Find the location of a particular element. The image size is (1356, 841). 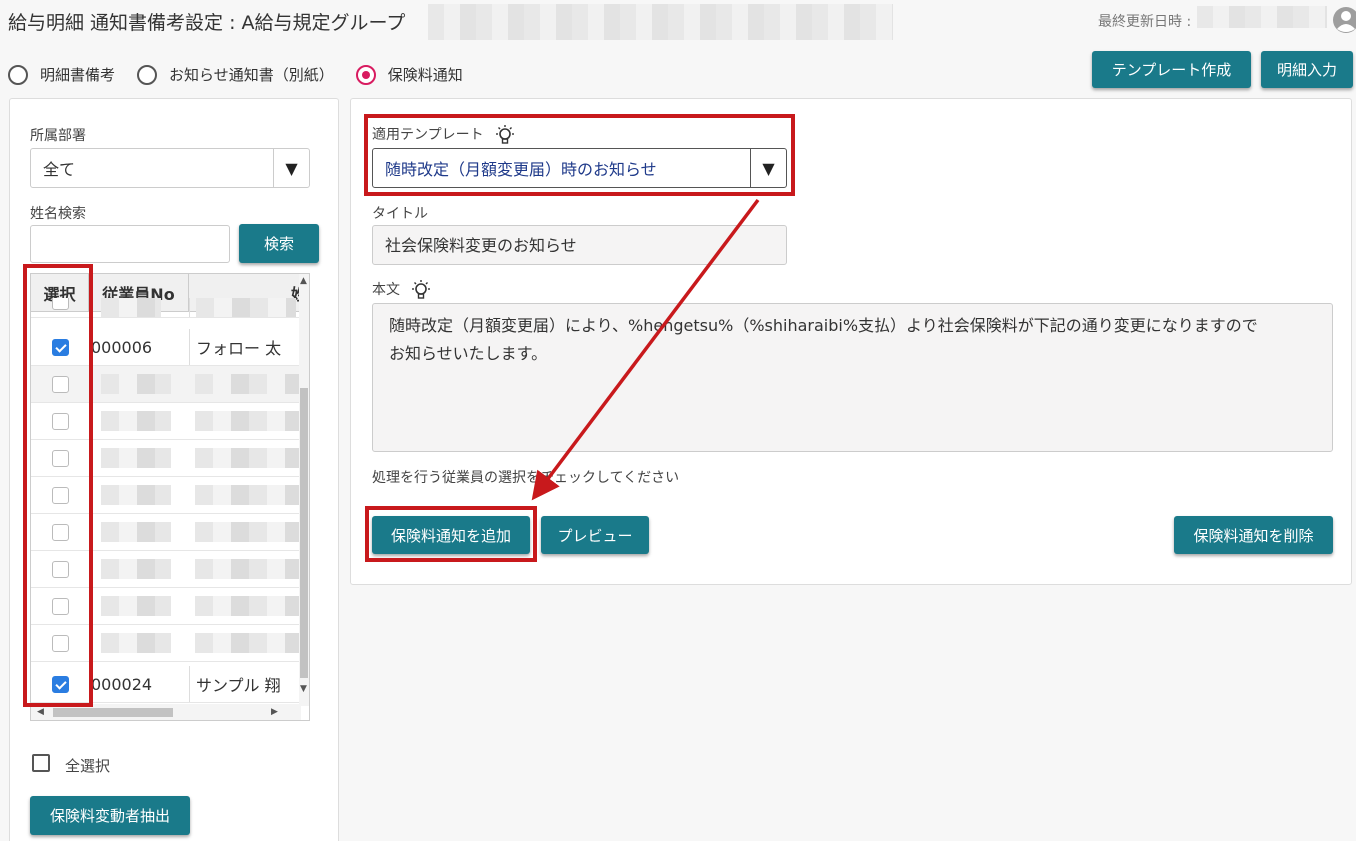

horizontal-scroll-thumb is located at coordinates (113, 712).